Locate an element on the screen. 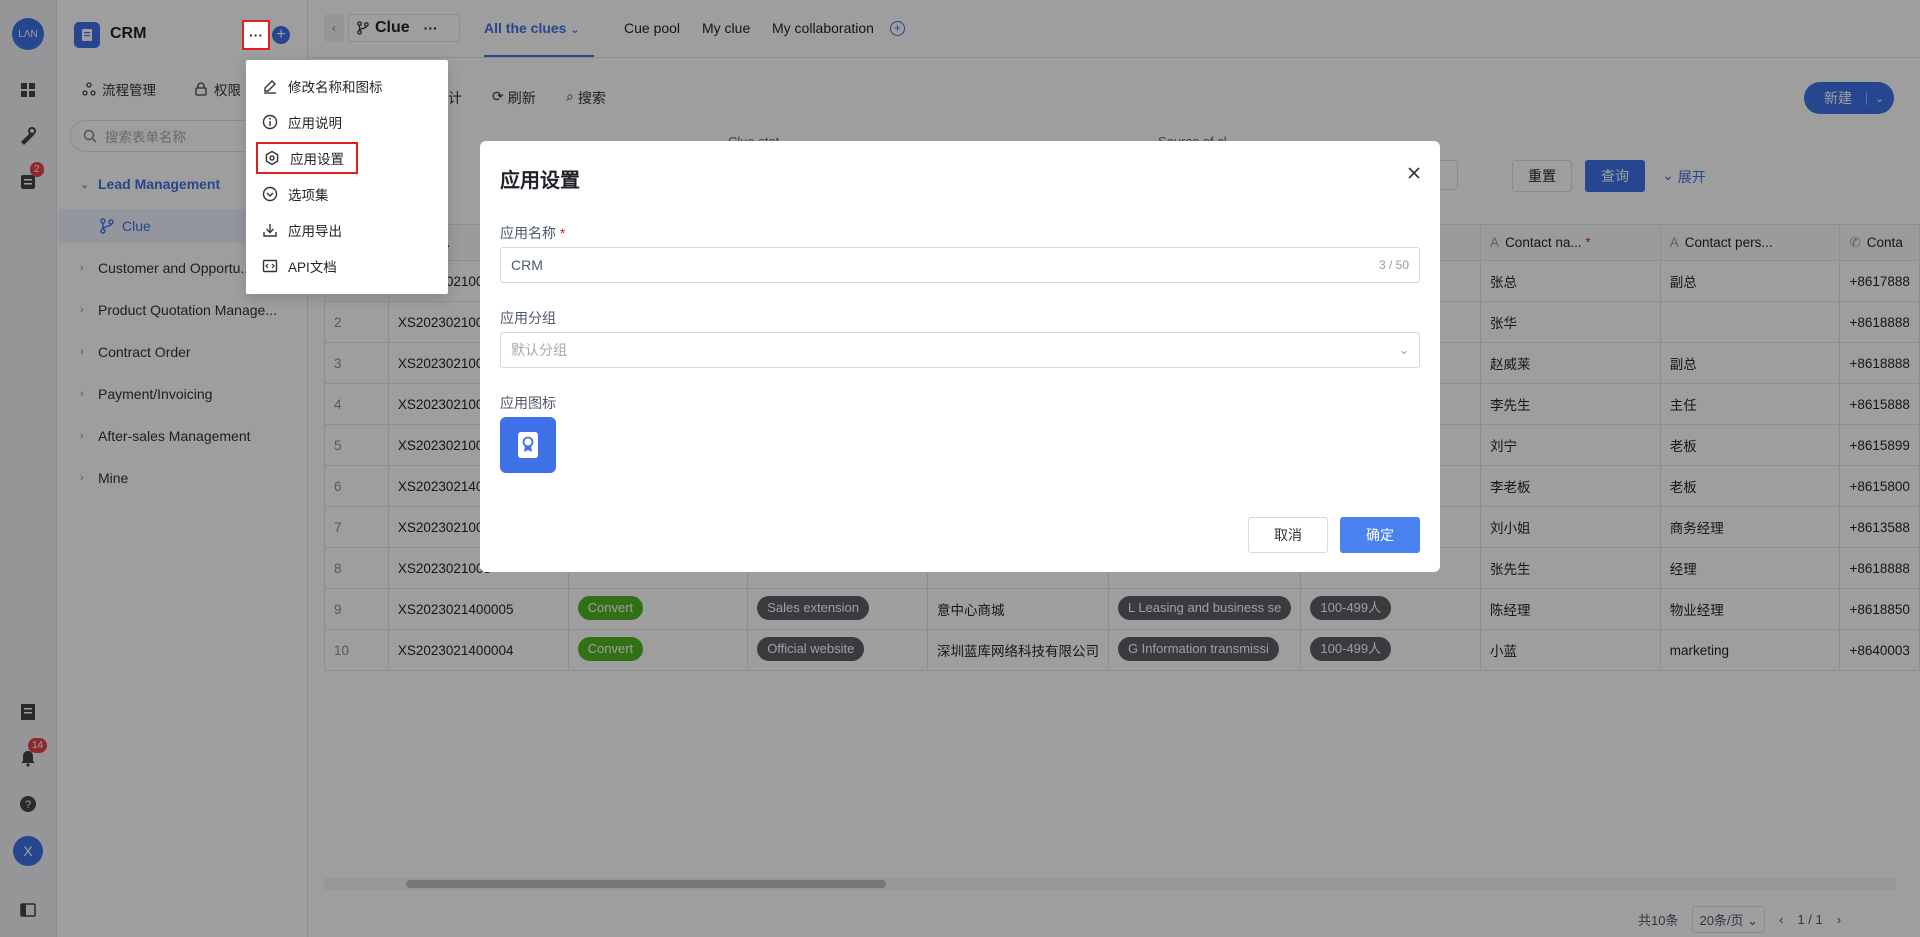  menu-item-rename: 修改名称和图标 is located at coordinates (322, 86).